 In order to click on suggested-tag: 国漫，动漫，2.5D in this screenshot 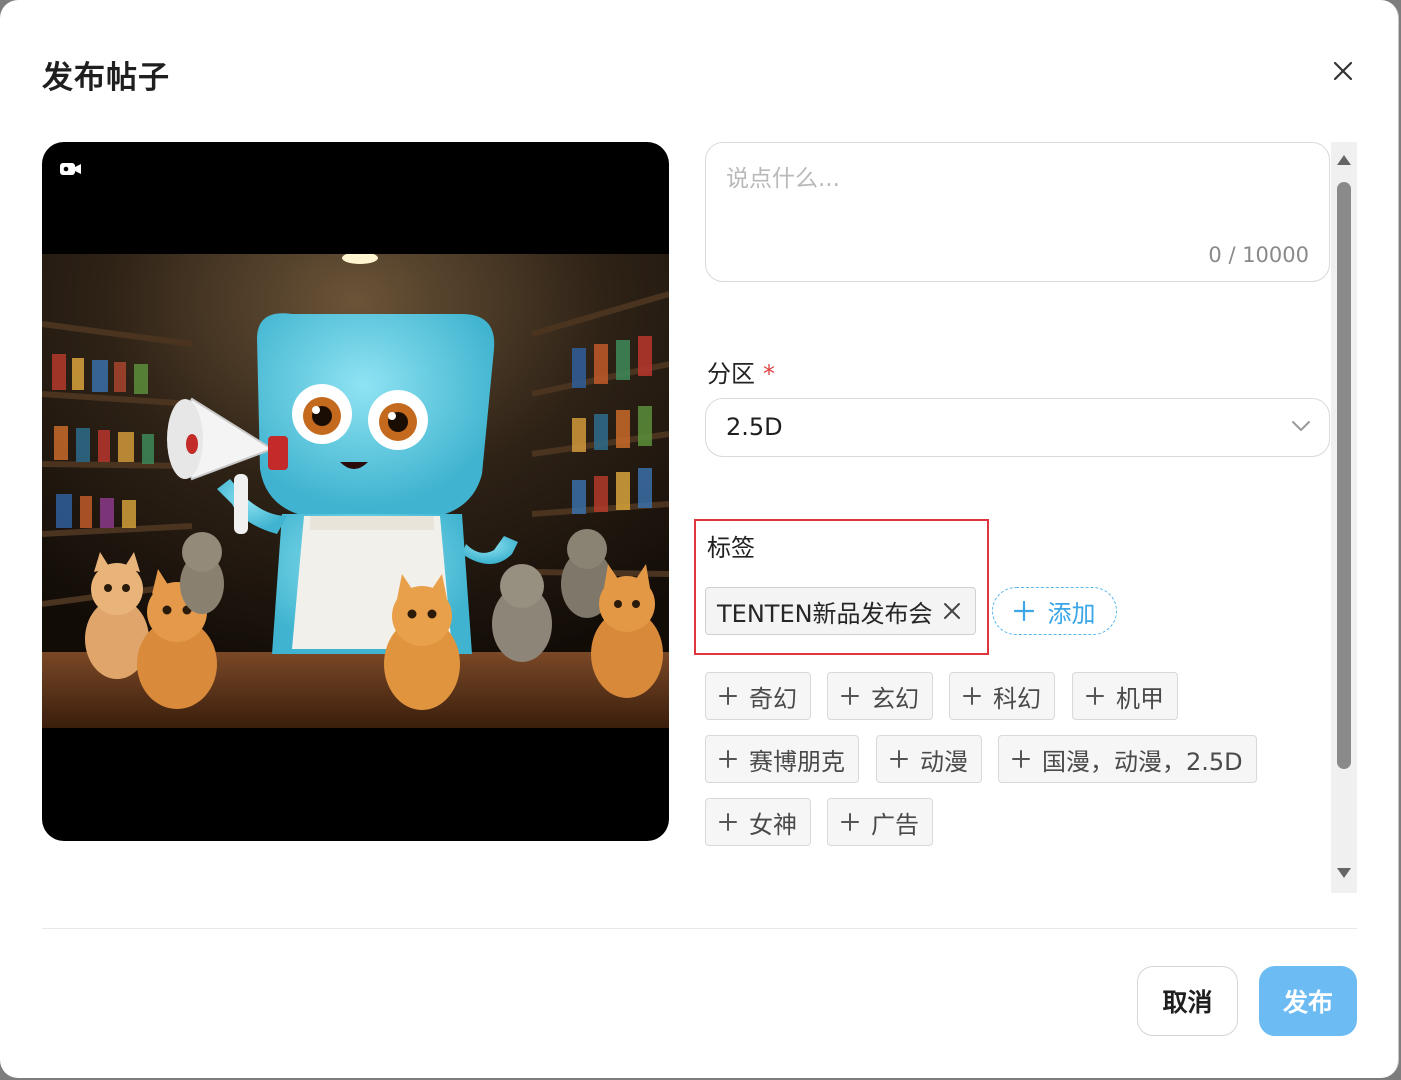, I will do `click(1127, 759)`.